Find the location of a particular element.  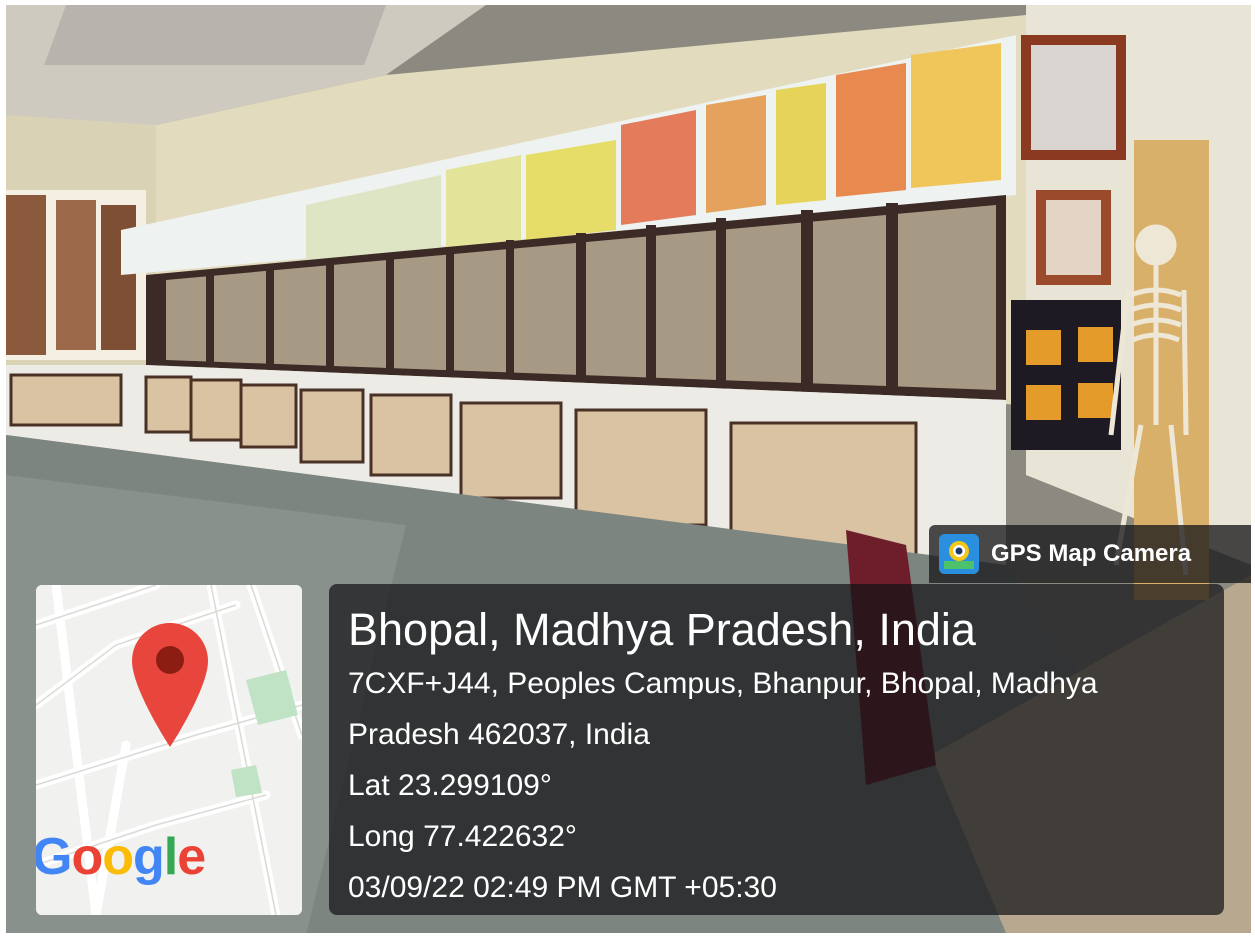

address-line-2: Pradesh 462037, India is located at coordinates (499, 734).